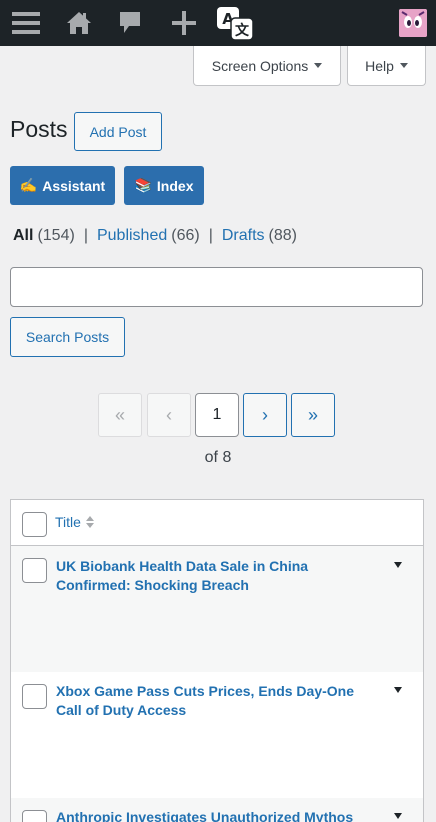 This screenshot has width=436, height=822. I want to click on assistant-button: ✍️ Assistant, so click(62, 185).